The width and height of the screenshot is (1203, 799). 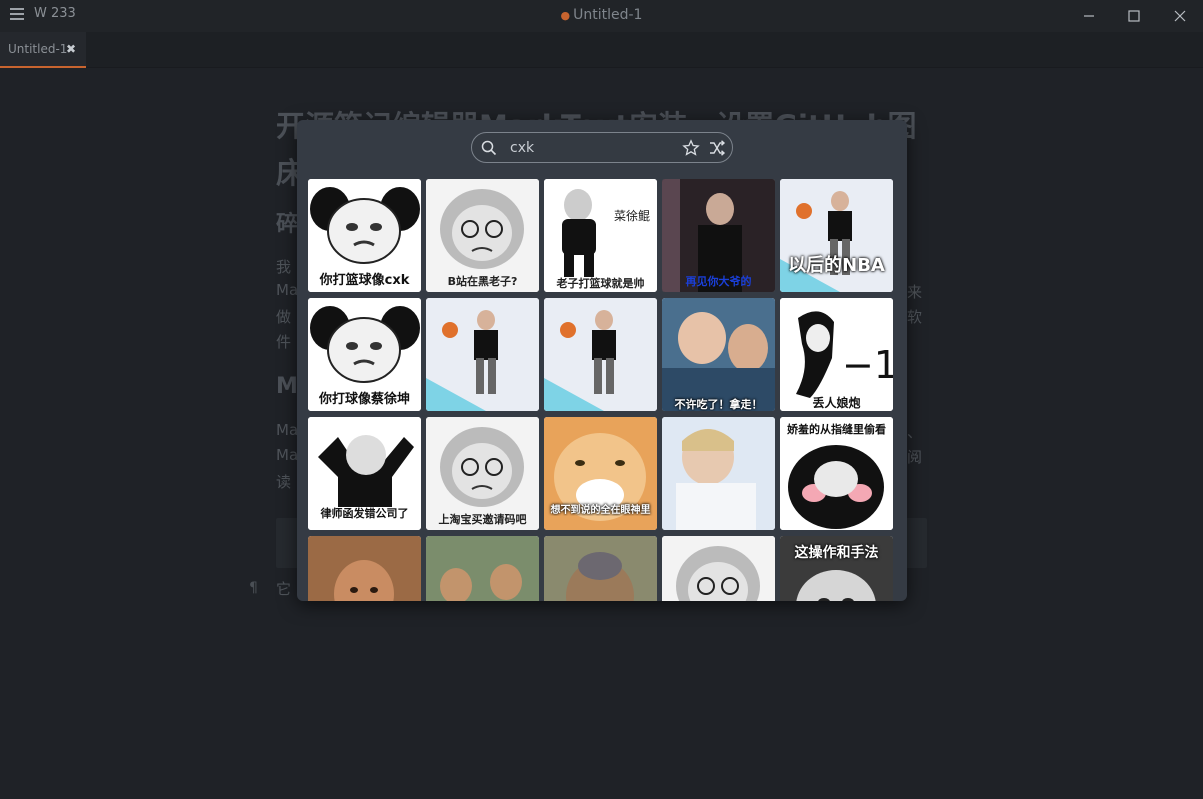 I want to click on paragraph-line: 做, so click(x=284, y=317).